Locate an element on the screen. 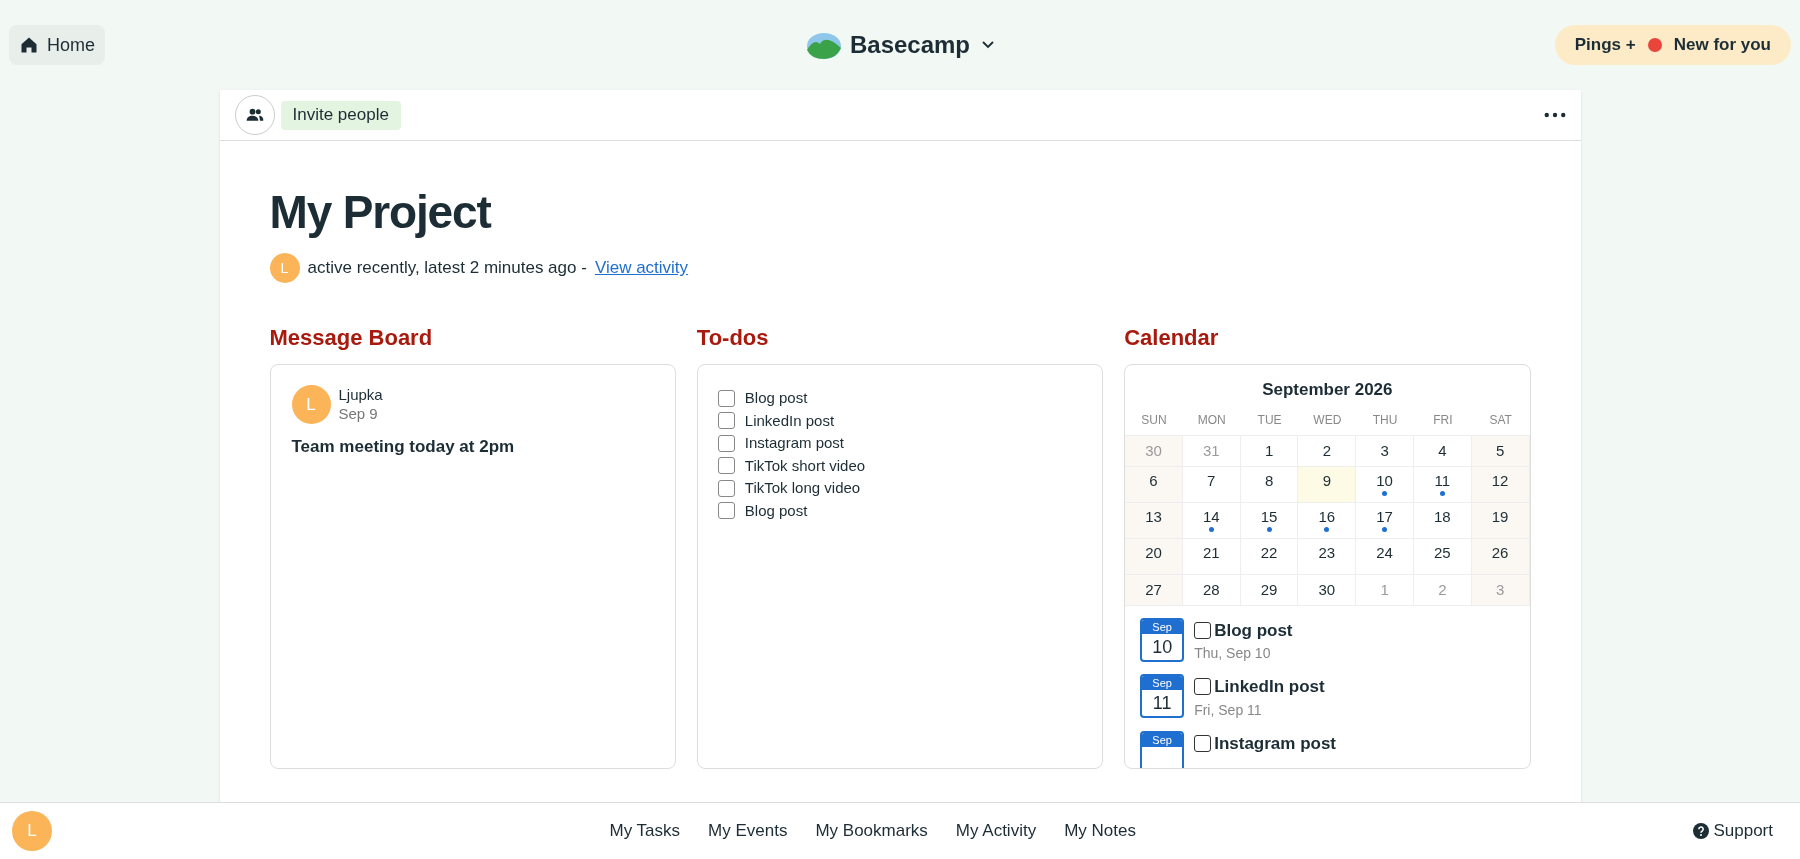 The width and height of the screenshot is (1800, 859). event-title: Instagram post is located at coordinates (1275, 743).